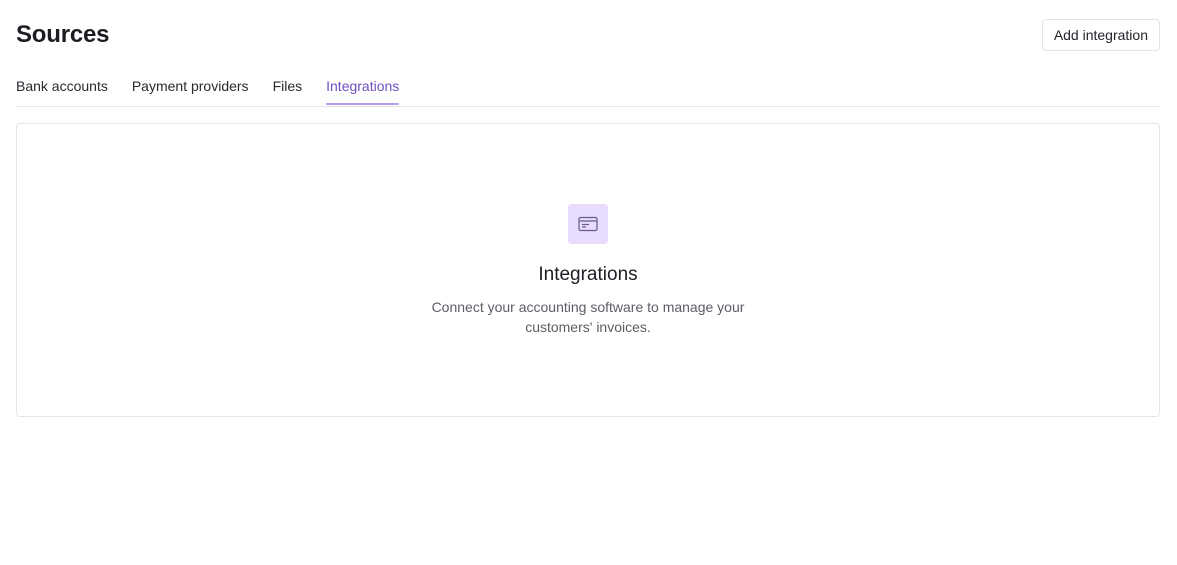  I want to click on add-integration-button: Add integration, so click(1100, 35).